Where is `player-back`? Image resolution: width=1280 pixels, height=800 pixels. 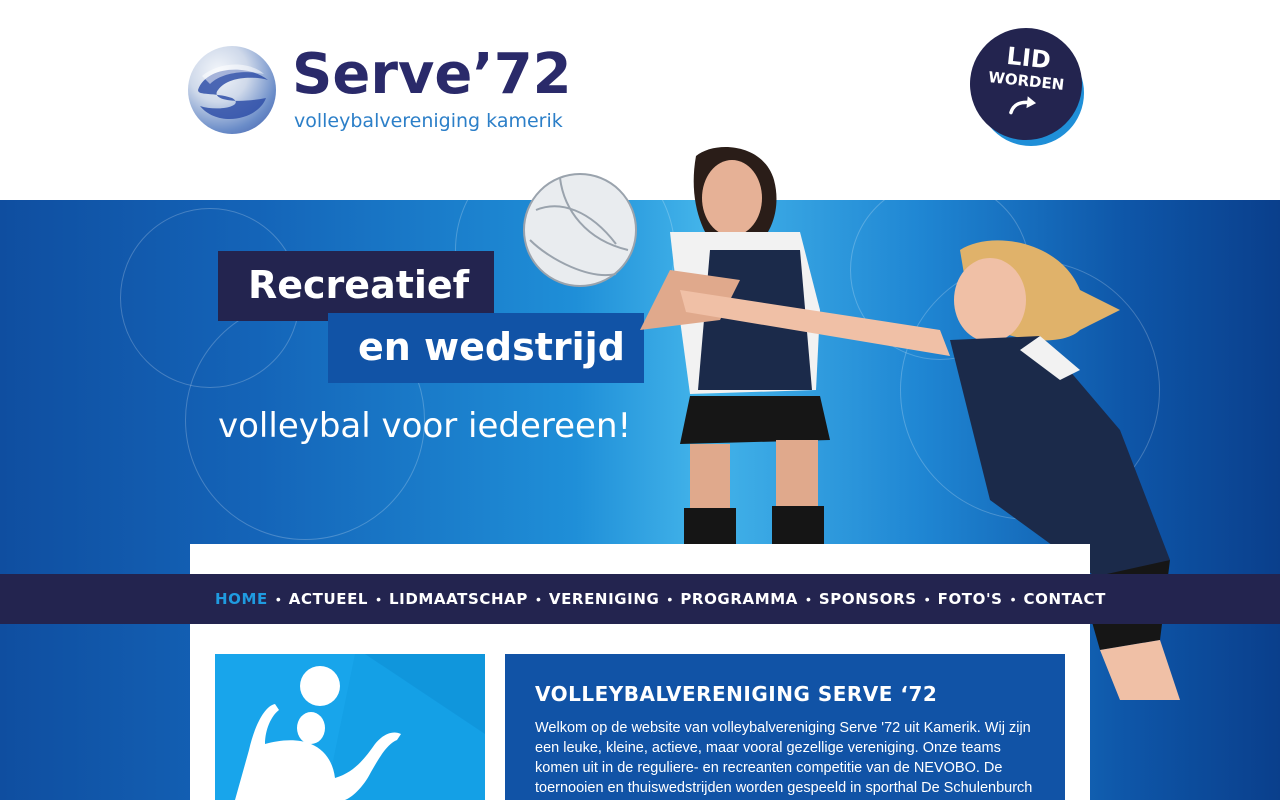
player-back is located at coordinates (735, 365).